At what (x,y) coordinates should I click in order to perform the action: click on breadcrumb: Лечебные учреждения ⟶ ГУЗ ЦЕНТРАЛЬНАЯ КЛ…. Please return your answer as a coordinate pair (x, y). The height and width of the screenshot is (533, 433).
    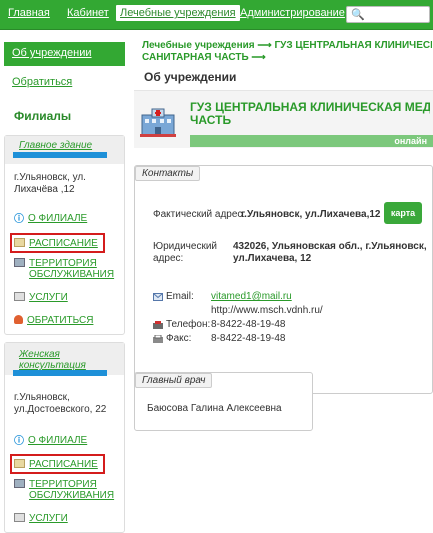
    Looking at the image, I should click on (287, 52).